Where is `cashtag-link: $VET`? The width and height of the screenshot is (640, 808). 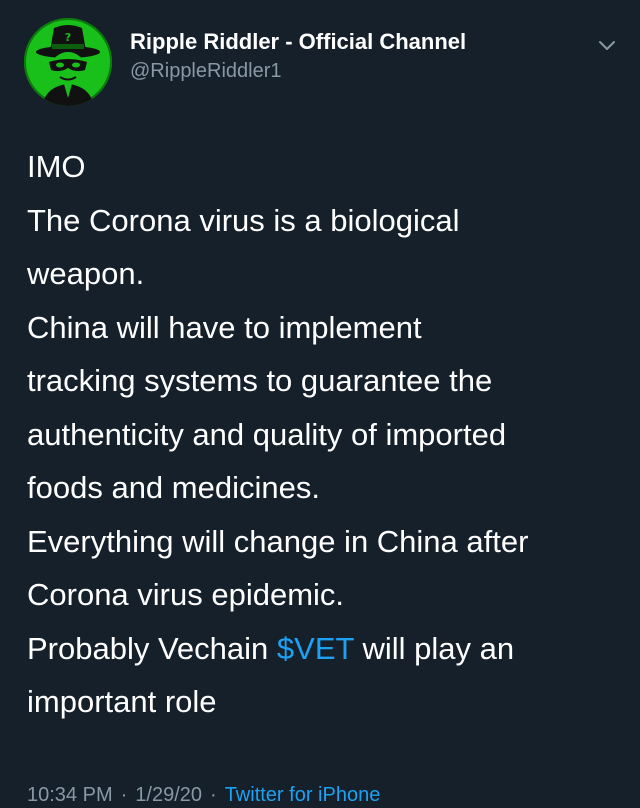
cashtag-link: $VET is located at coordinates (315, 648).